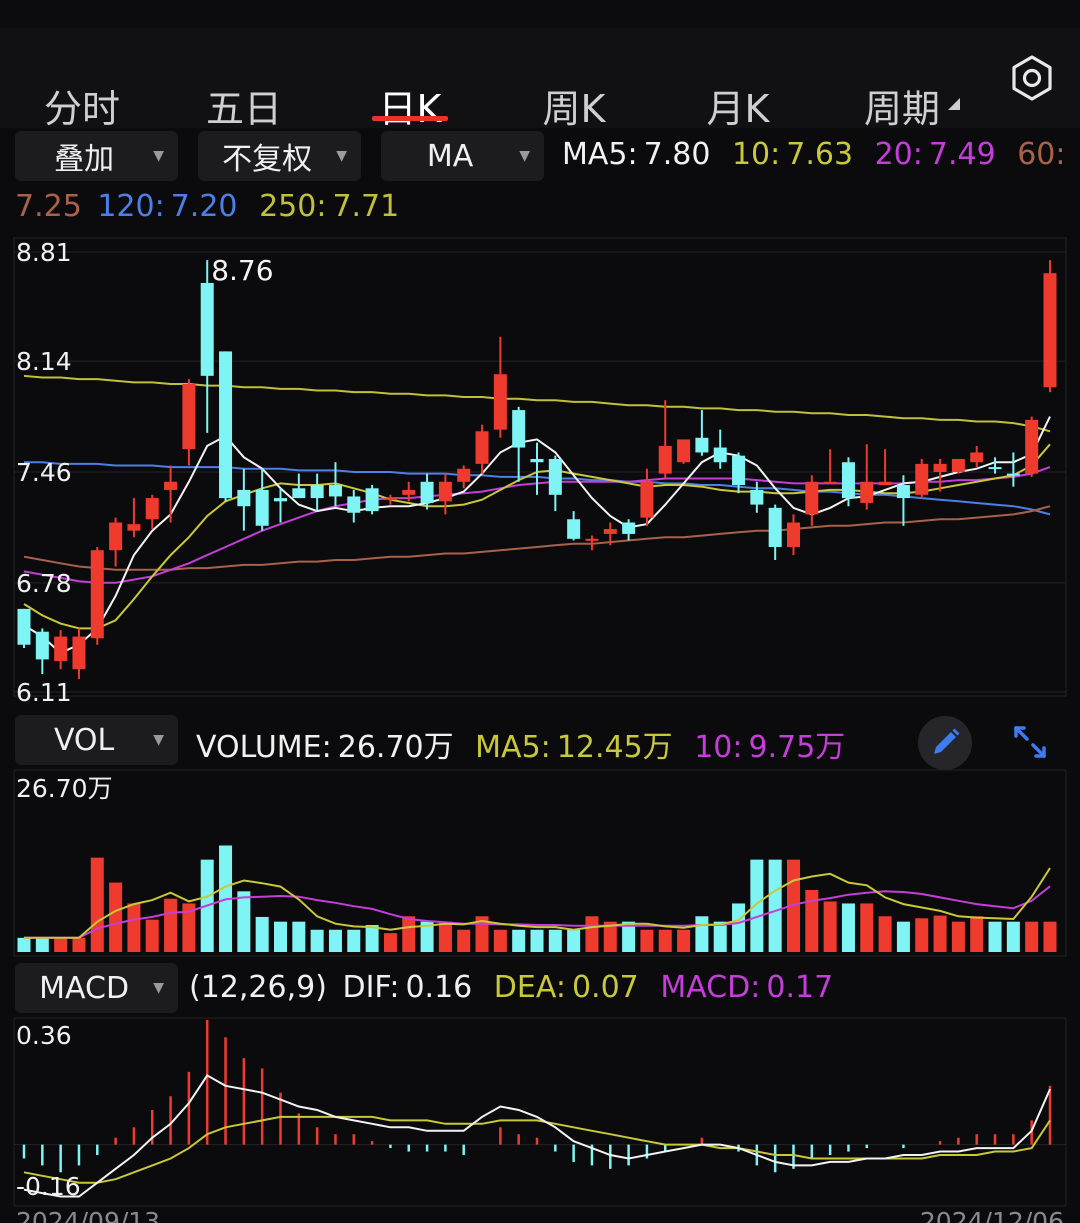  What do you see at coordinates (64, 788) in the screenshot?
I see `vol-axis-max: 26.70万` at bounding box center [64, 788].